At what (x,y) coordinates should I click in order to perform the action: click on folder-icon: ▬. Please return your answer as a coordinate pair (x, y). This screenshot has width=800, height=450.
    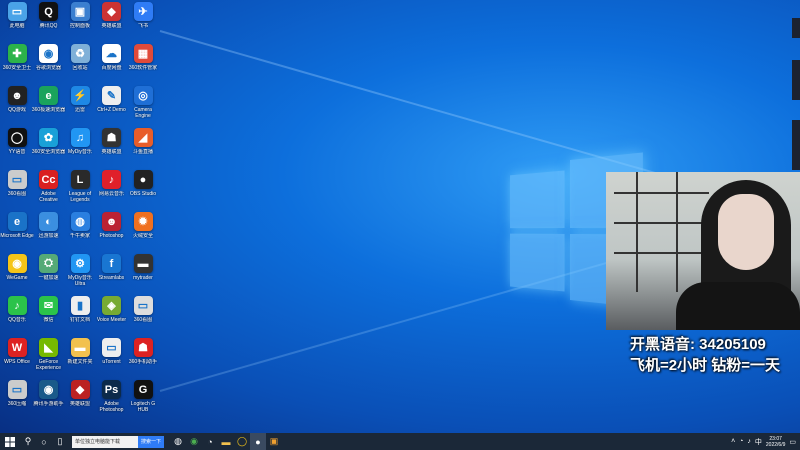
    Looking at the image, I should click on (226, 441).